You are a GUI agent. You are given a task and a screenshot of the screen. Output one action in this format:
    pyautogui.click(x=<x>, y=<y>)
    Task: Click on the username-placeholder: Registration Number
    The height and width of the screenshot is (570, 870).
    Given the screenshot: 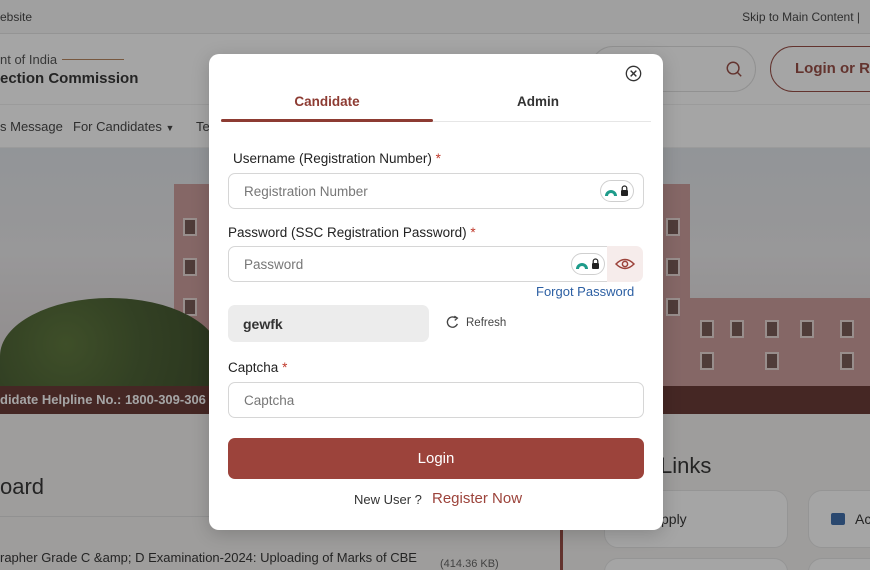 What is the action you would take?
    pyautogui.click(x=306, y=191)
    